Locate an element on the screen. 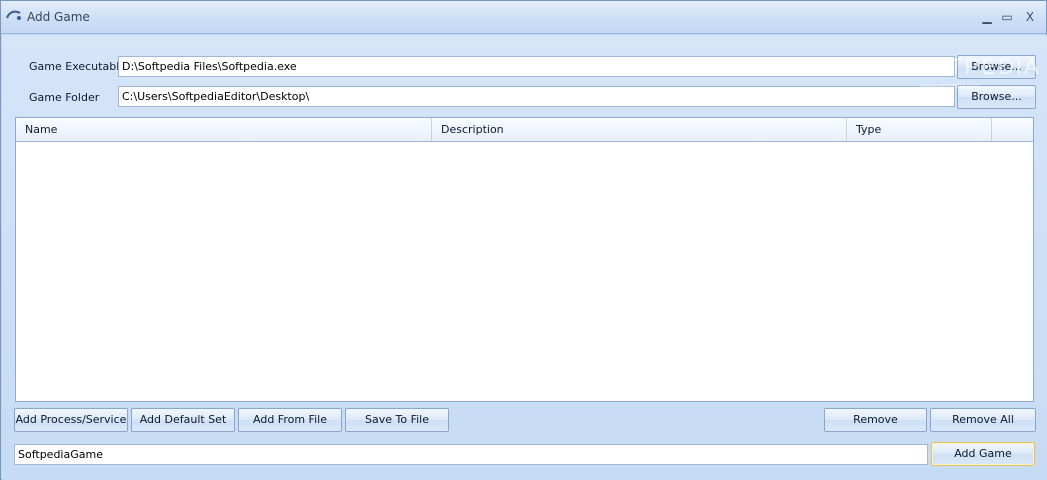  column-header-name: Name is located at coordinates (224, 129).